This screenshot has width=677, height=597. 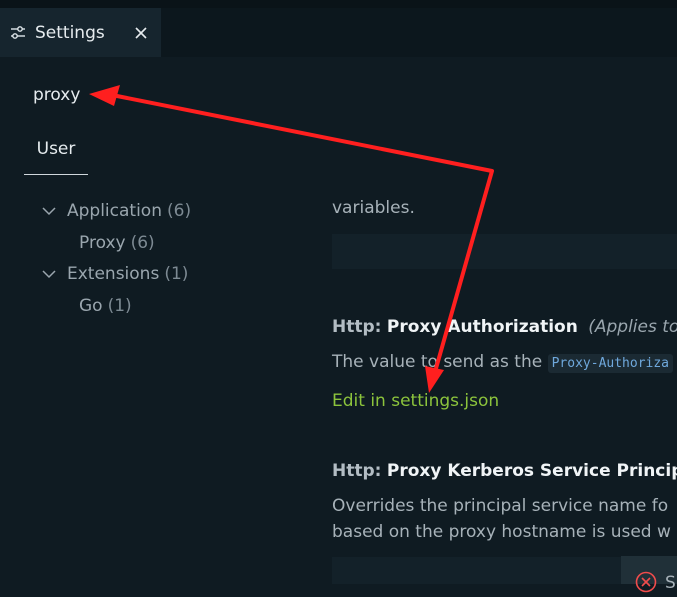 I want to click on tab-user-label: User, so click(x=56, y=149).